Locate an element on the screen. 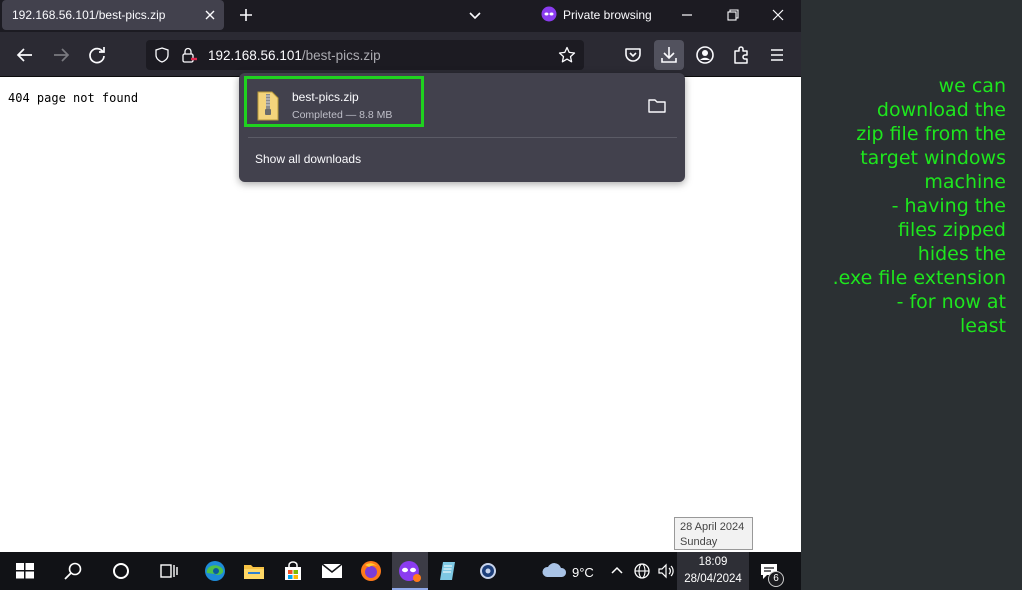  navigation-toolbar: 192.168.56.101/best-pics.zip is located at coordinates (400, 54).